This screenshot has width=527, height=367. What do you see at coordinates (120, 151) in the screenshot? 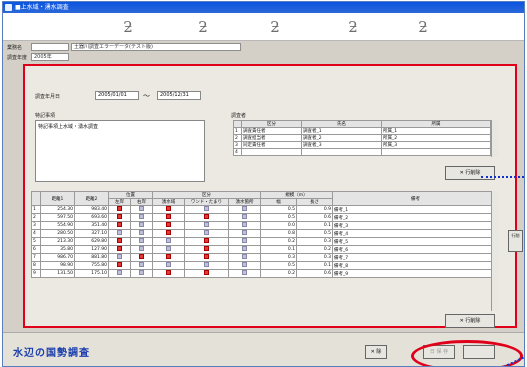
I see `notes-textarea: 特記事項上水域・湧水調査` at bounding box center [120, 151].